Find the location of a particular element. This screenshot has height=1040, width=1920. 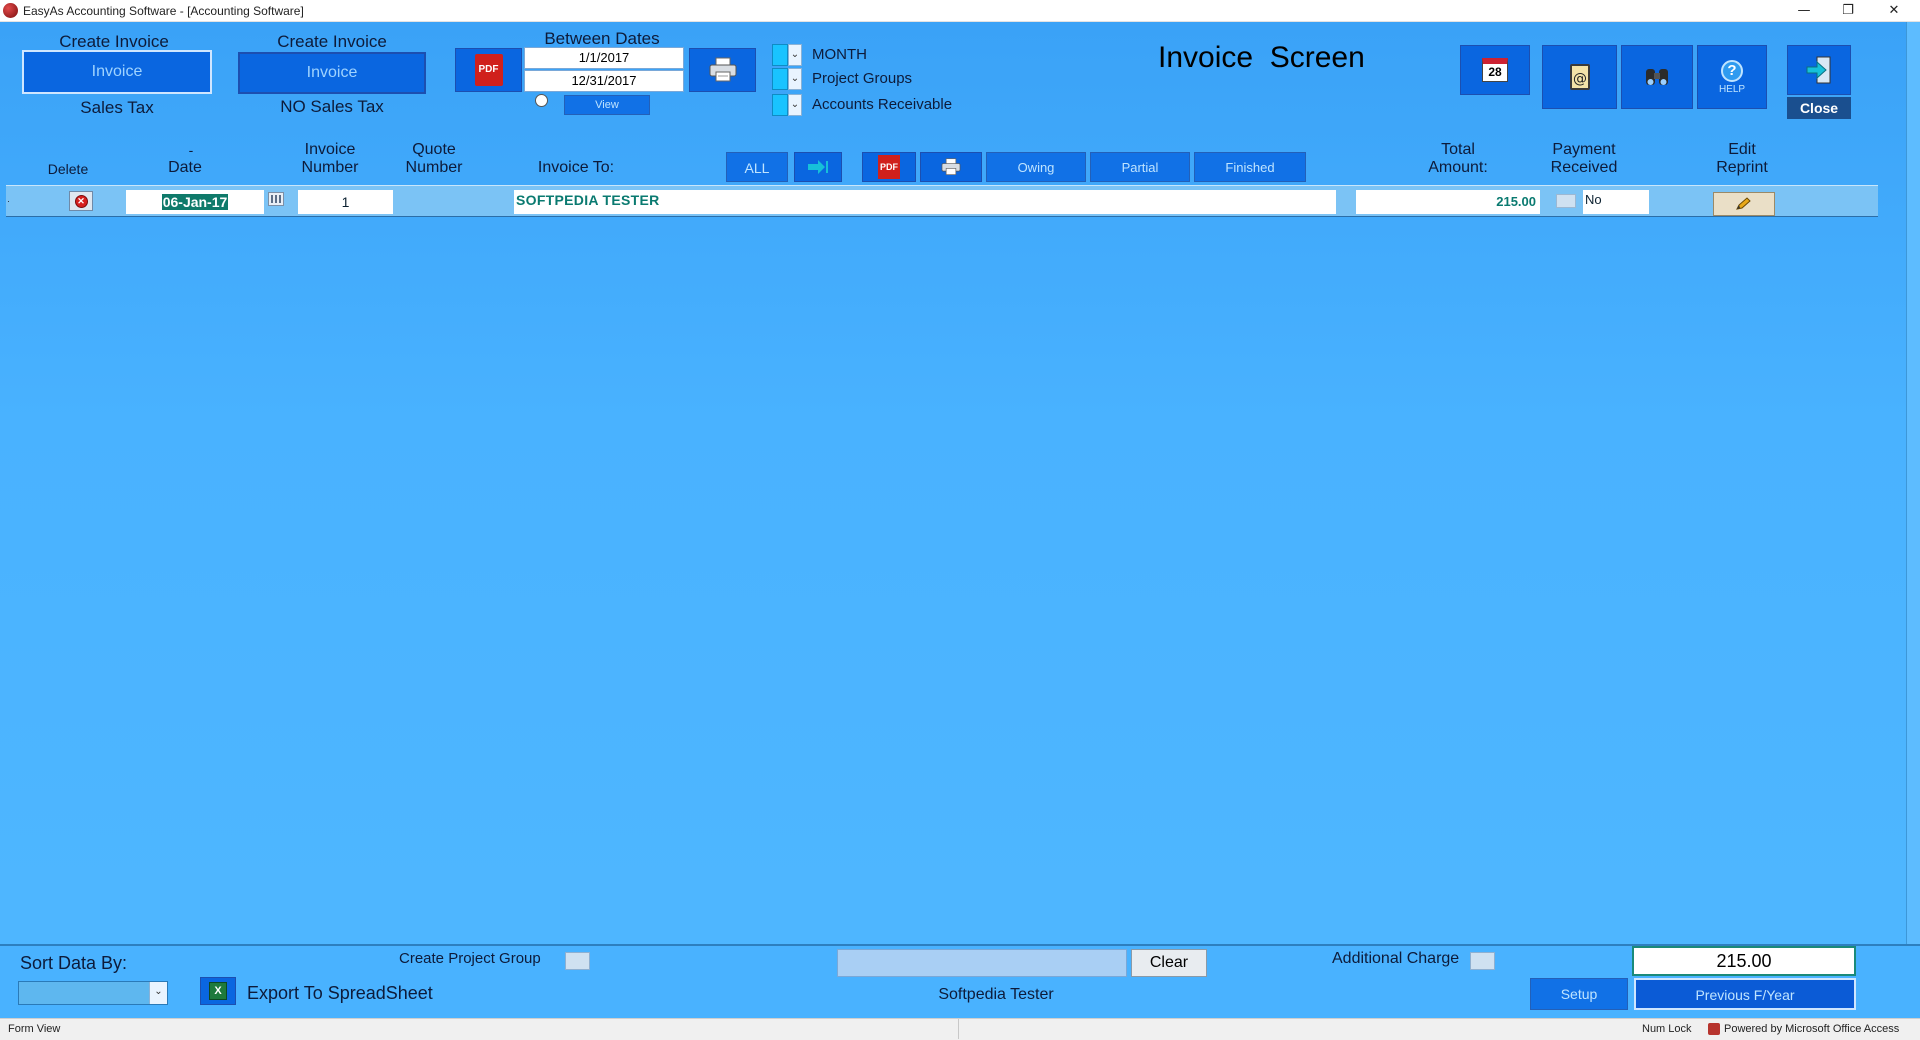

month-filter-swatch is located at coordinates (780, 55).